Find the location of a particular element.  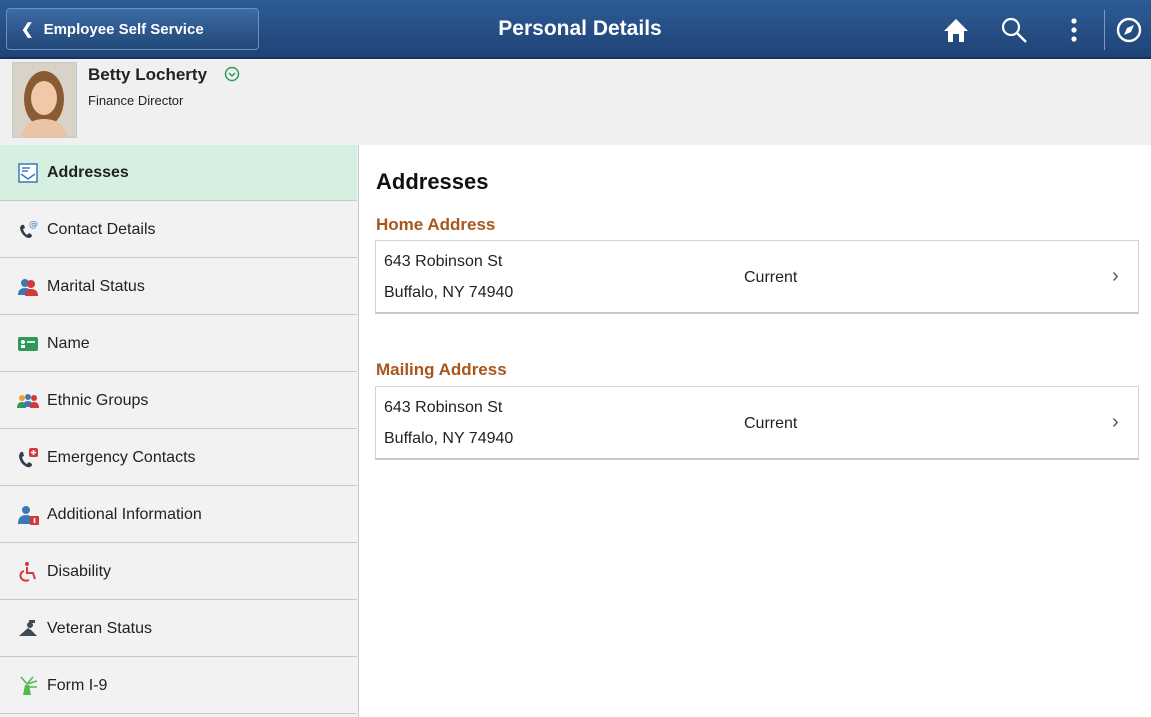

sidebar-item-label: Additional Information is located at coordinates (124, 514).